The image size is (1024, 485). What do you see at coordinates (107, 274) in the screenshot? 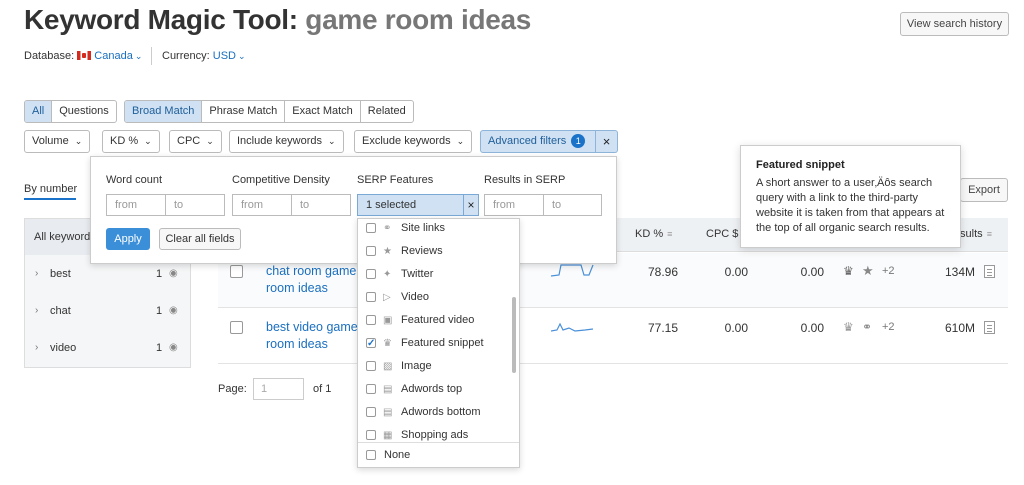
I see `sidebar-item-best: › best 1 ◉` at bounding box center [107, 274].